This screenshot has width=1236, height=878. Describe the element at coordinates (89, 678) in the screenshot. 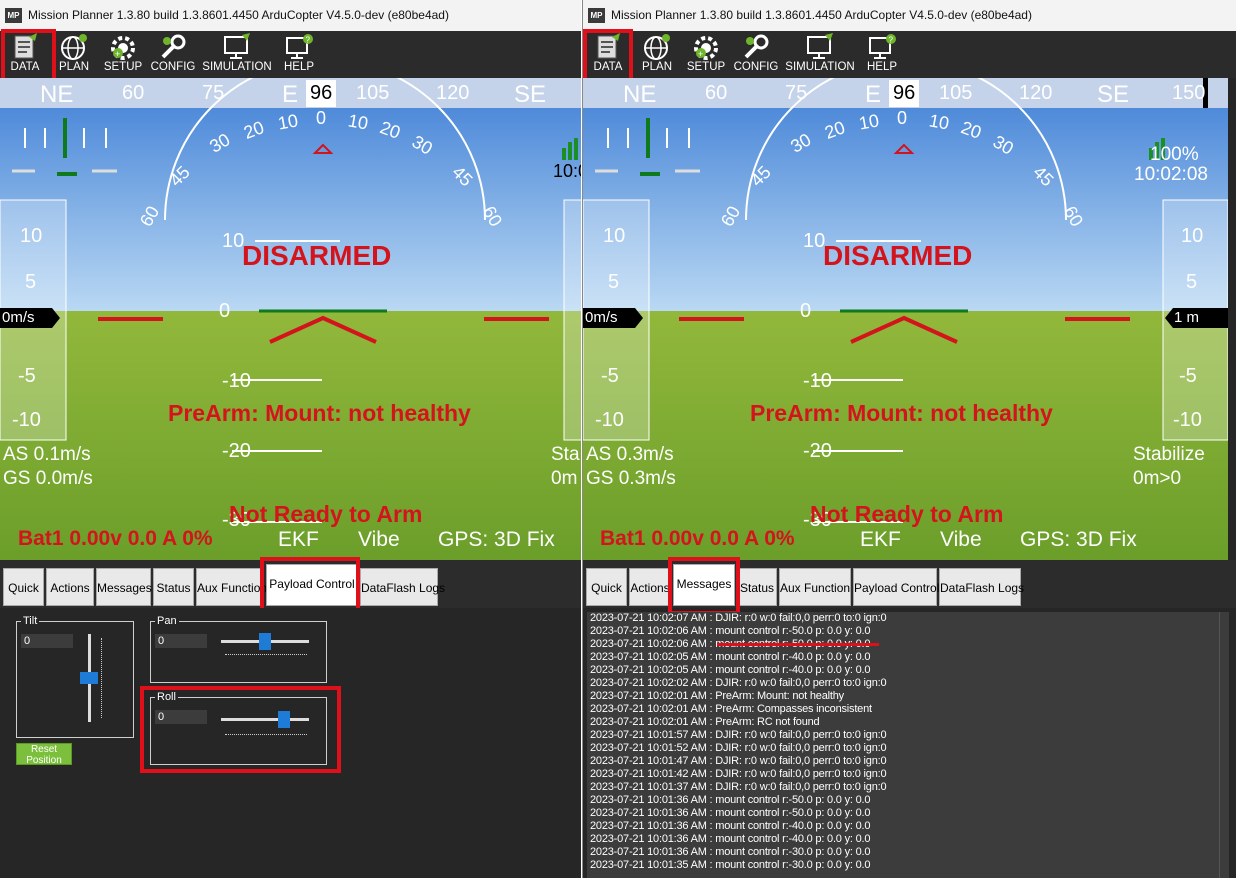

I see `tilt-slider-thumb` at that location.